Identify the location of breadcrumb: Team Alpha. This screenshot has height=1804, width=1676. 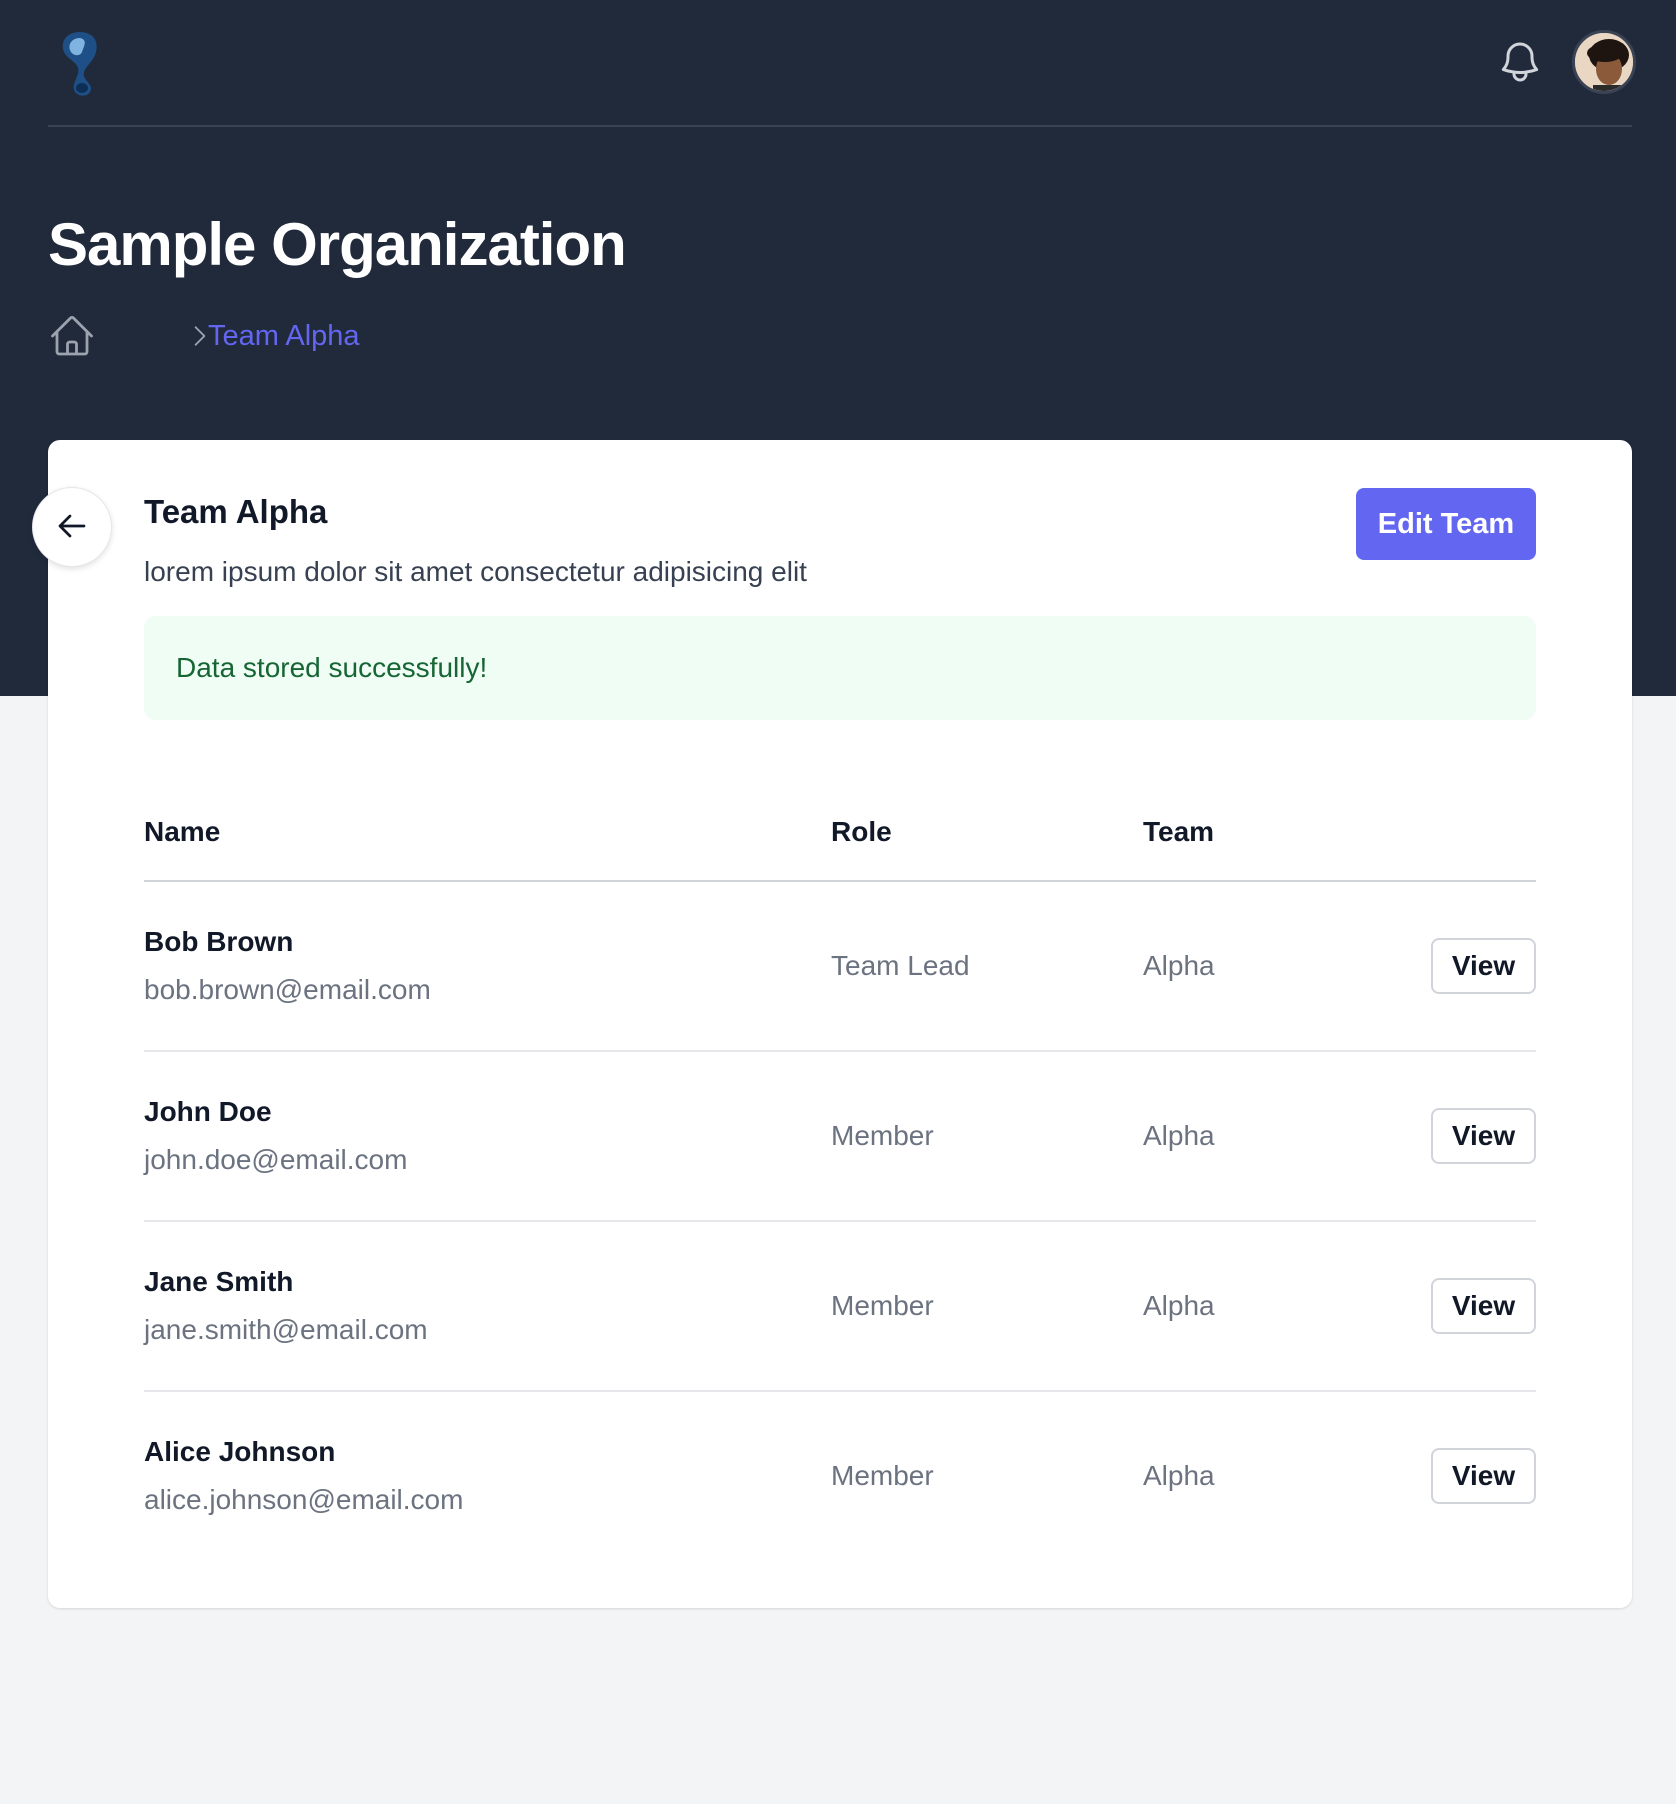
(348, 336).